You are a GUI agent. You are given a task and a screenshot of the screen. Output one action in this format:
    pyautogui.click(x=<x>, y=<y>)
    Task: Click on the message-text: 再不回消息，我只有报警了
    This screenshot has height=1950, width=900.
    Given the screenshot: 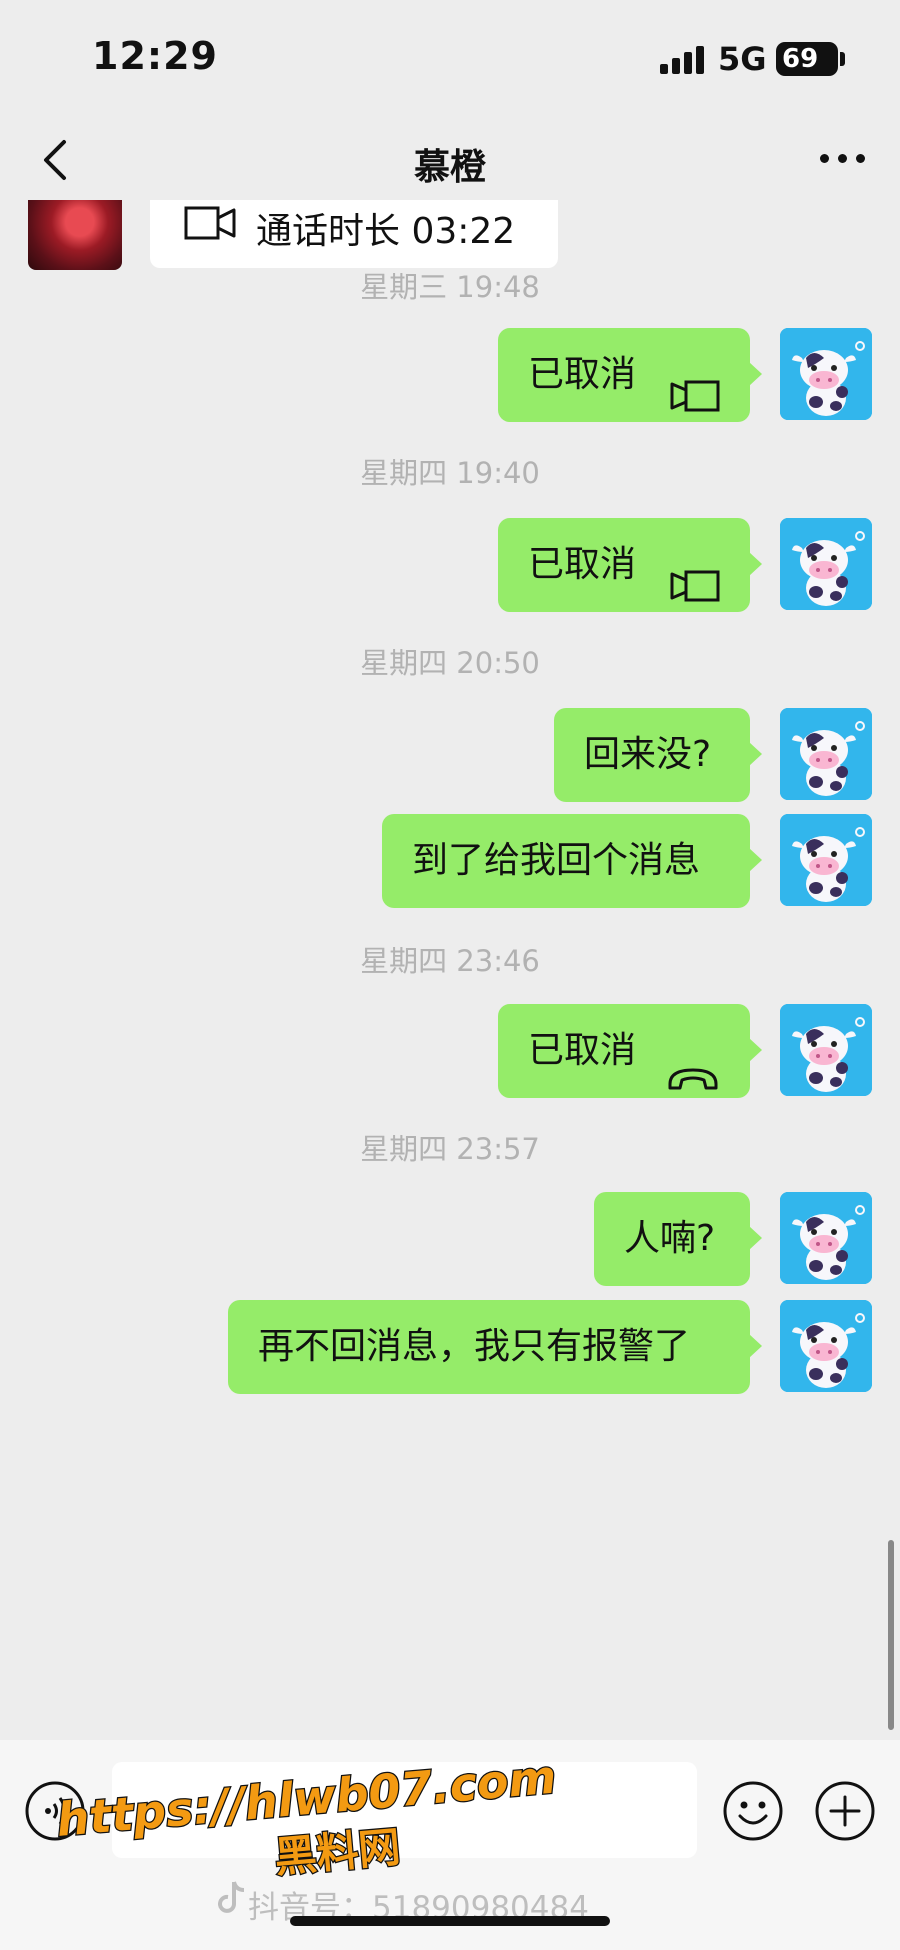 What is the action you would take?
    pyautogui.click(x=474, y=1346)
    